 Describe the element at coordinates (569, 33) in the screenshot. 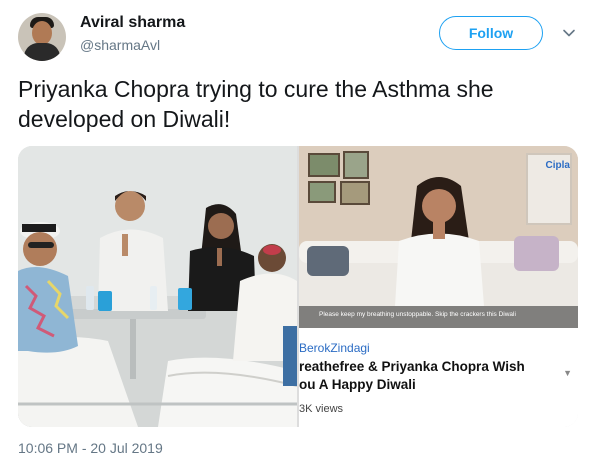

I see `chevron-down-icon` at that location.